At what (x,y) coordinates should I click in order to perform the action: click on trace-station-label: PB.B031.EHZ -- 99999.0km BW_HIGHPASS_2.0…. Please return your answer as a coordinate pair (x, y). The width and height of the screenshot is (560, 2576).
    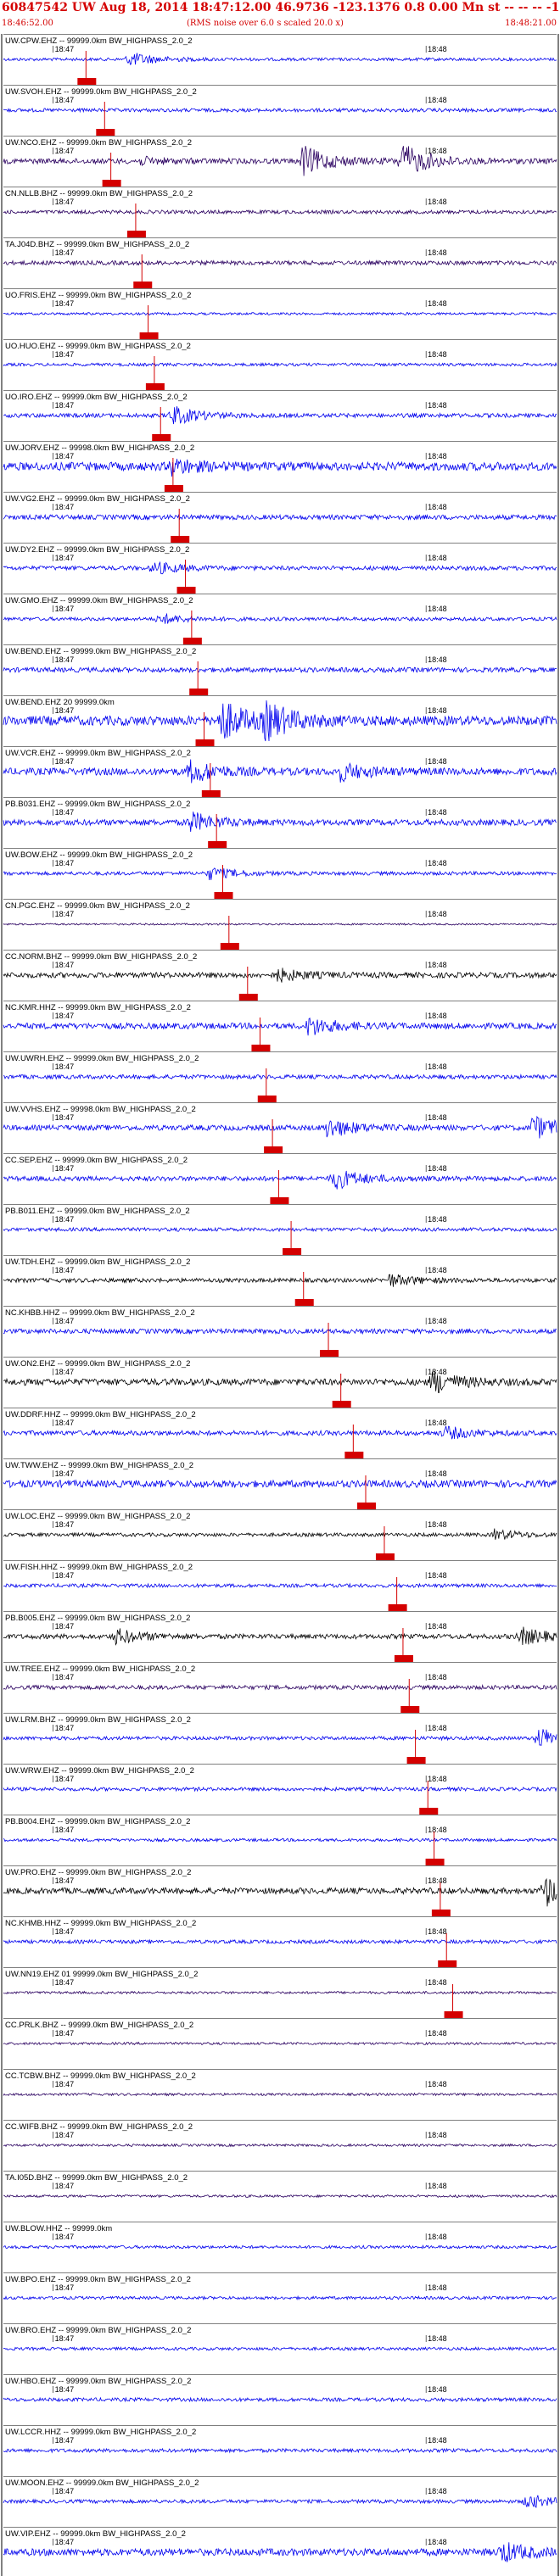
    Looking at the image, I should click on (98, 804).